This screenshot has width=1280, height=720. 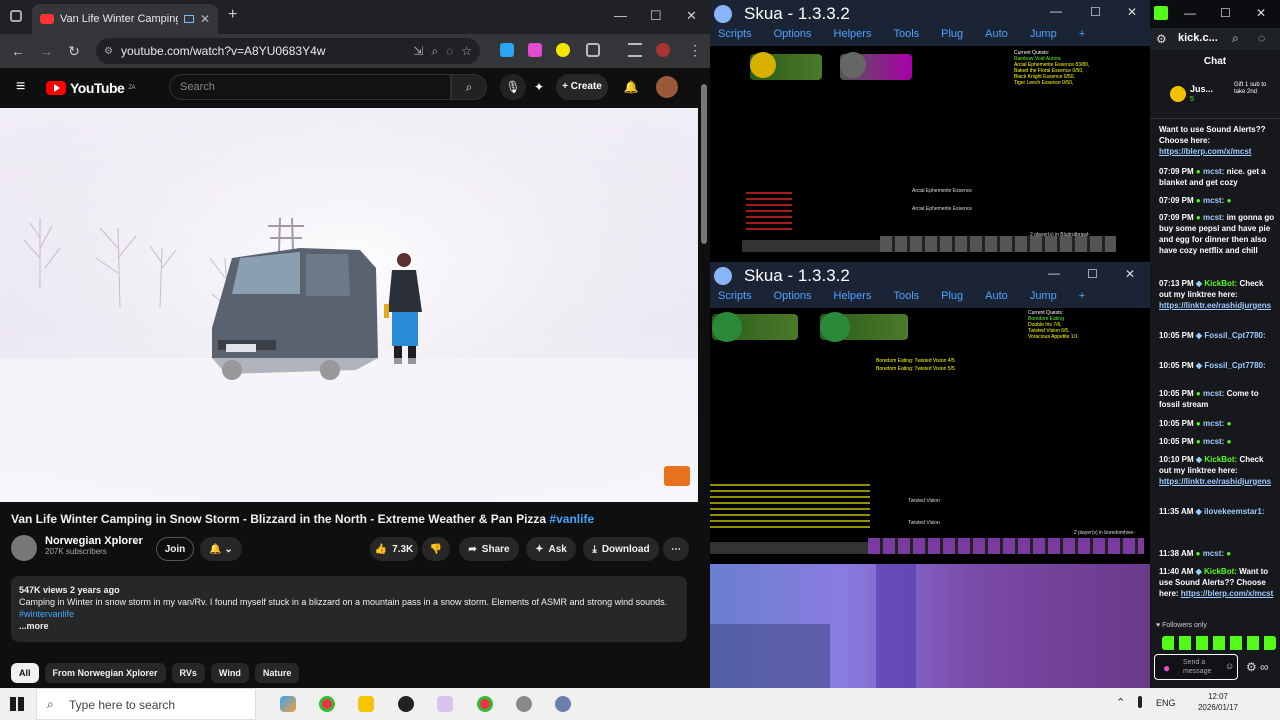 I want to click on browser-tab: Van Life Winter Camping in ✕, so click(x=125, y=19).